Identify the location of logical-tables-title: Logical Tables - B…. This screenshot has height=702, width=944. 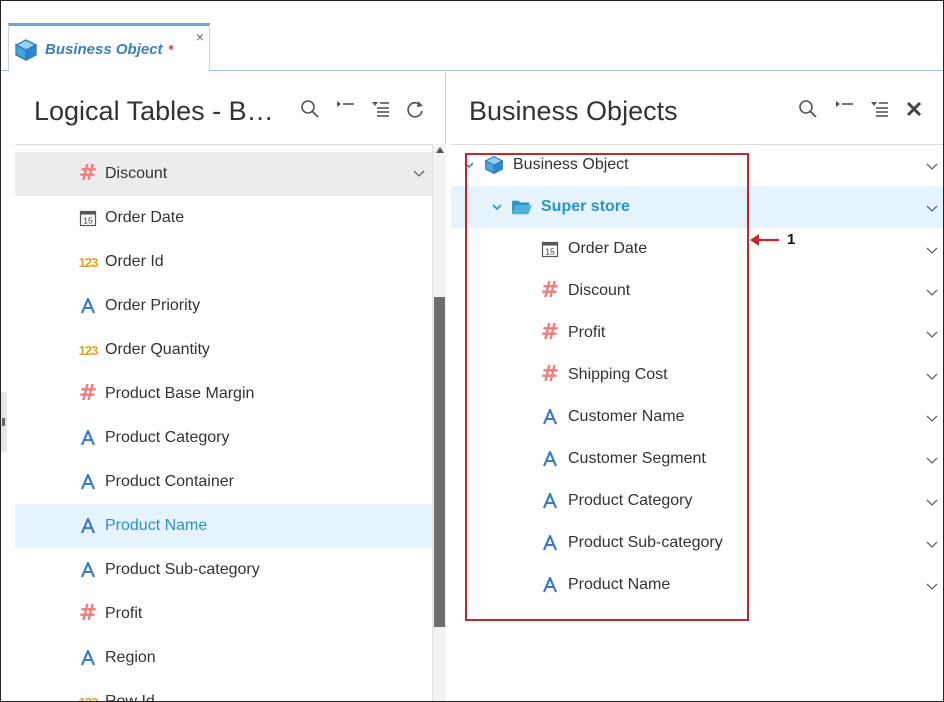
(154, 111).